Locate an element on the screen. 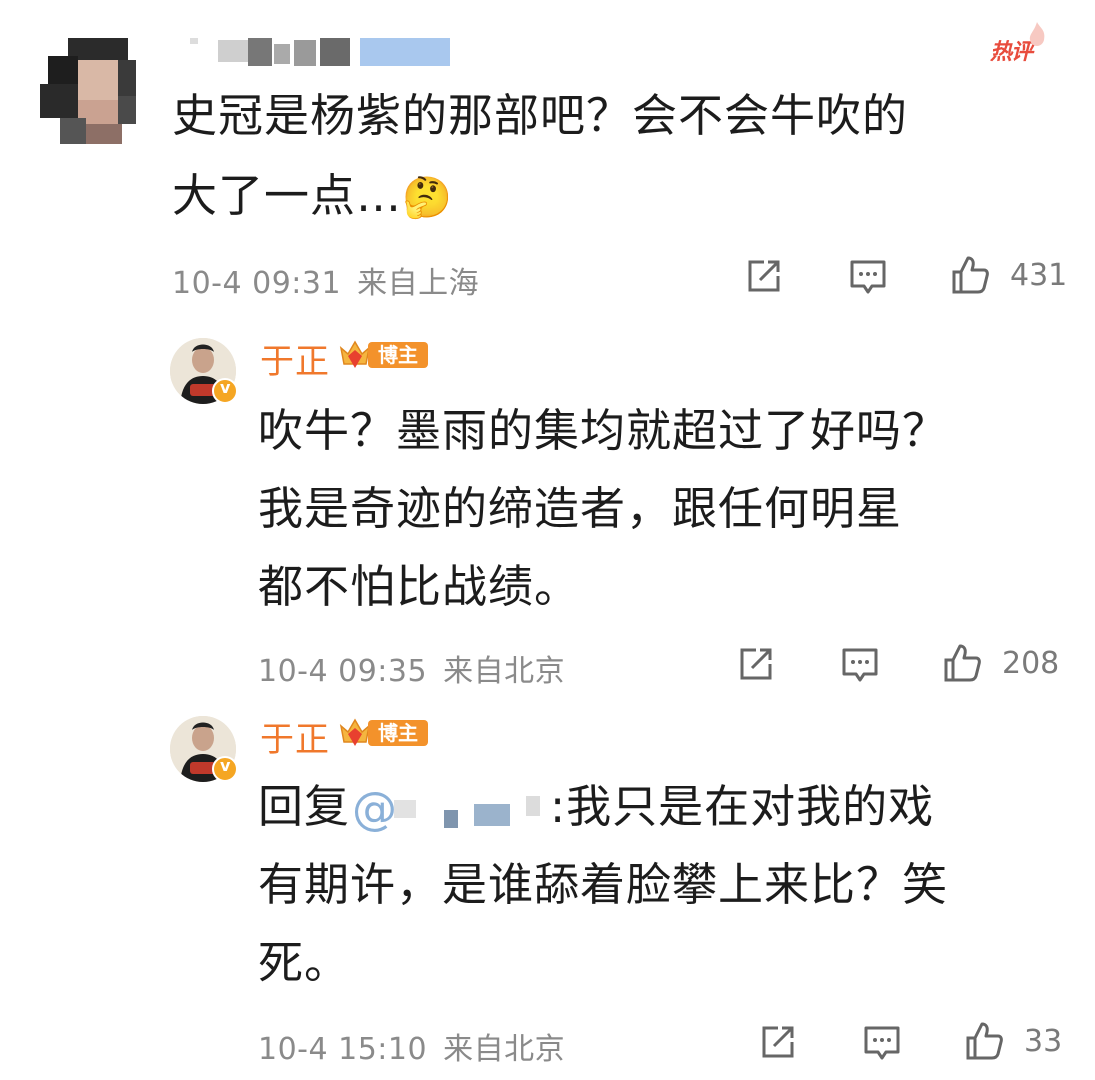 The image size is (1095, 1080). like-count: 431 is located at coordinates (1039, 275).